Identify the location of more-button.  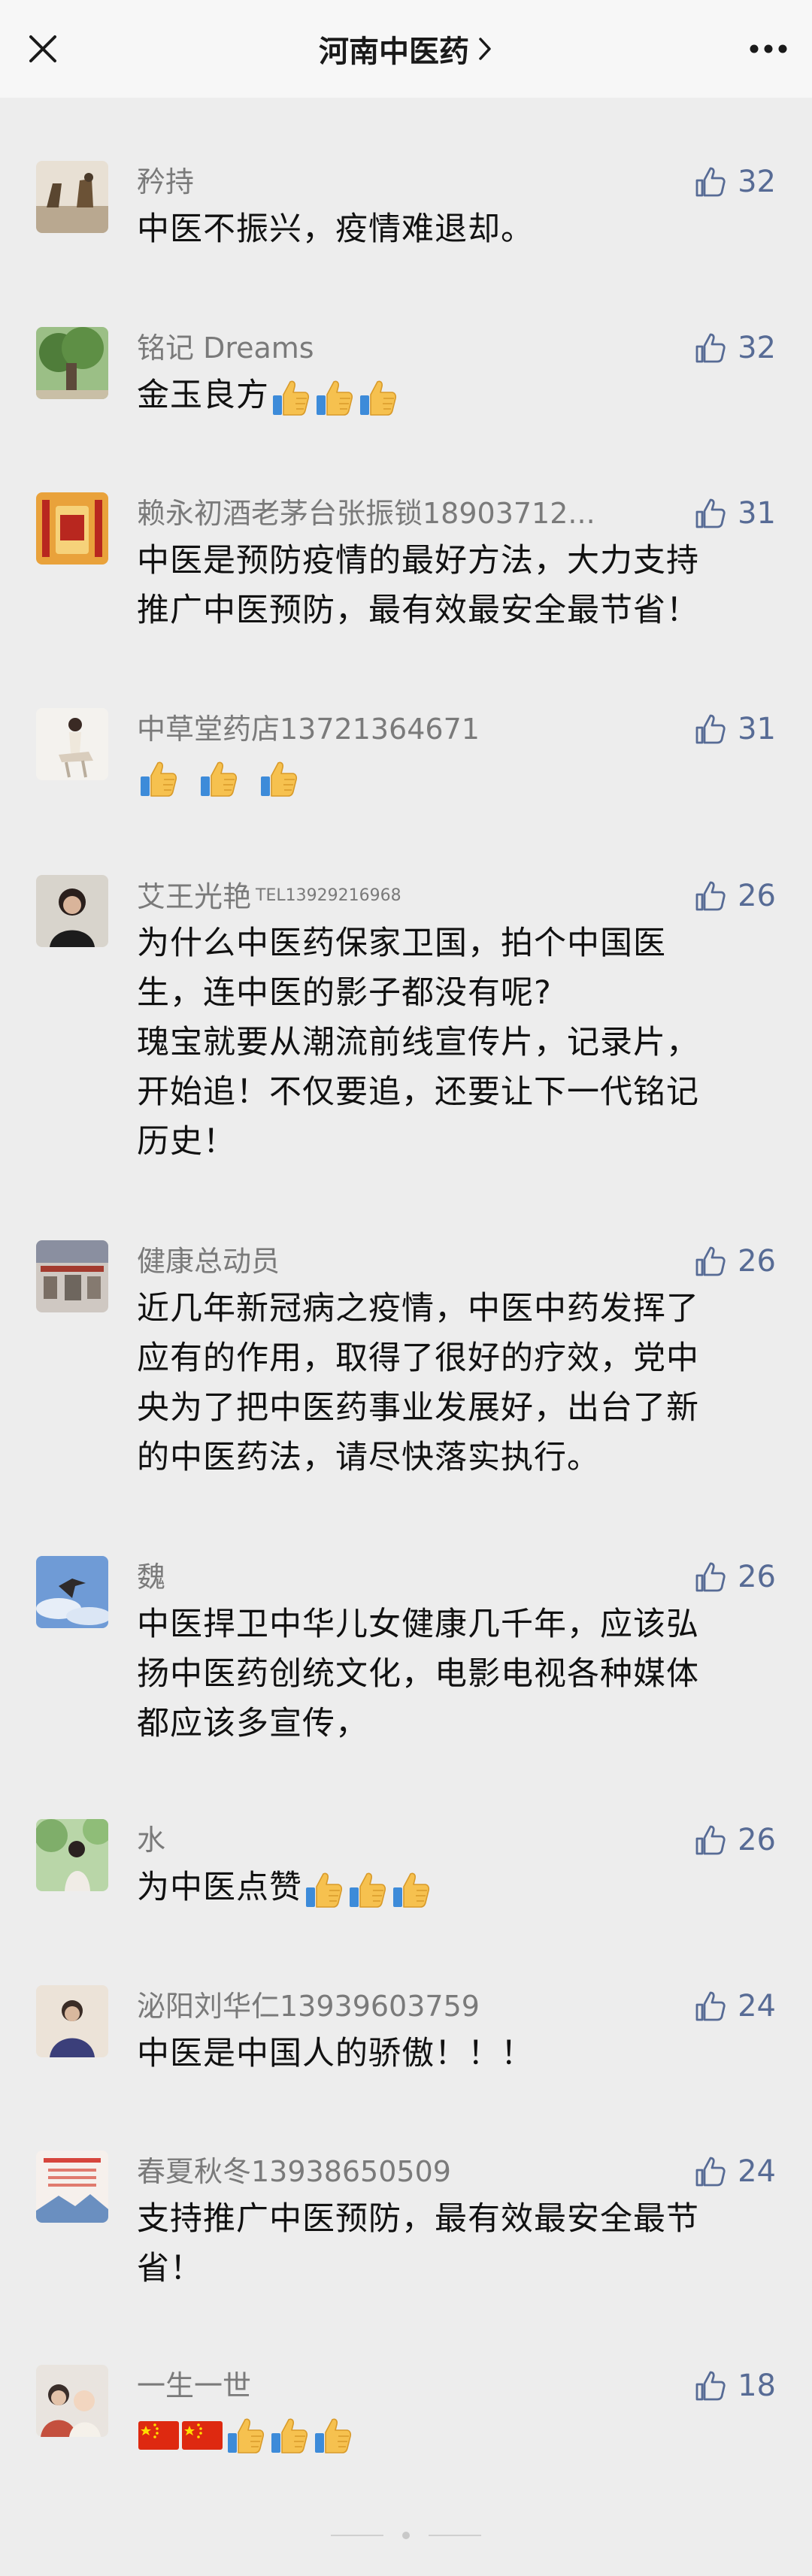
(768, 49).